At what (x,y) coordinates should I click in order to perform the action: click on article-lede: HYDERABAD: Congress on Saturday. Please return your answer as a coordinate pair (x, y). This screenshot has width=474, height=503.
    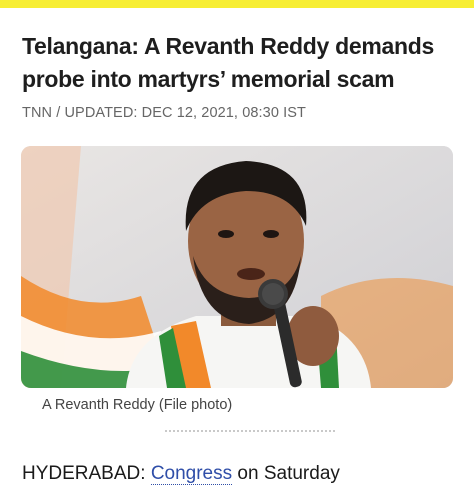
    Looking at the image, I should click on (181, 474).